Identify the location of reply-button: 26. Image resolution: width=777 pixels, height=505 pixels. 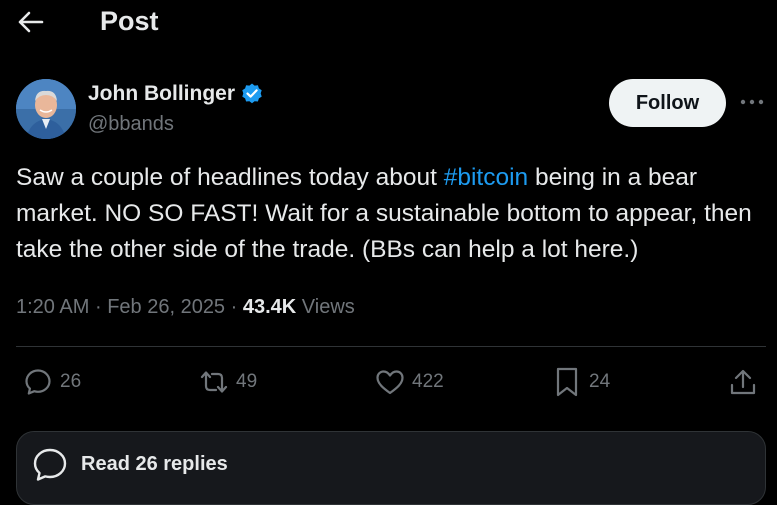
(51, 382).